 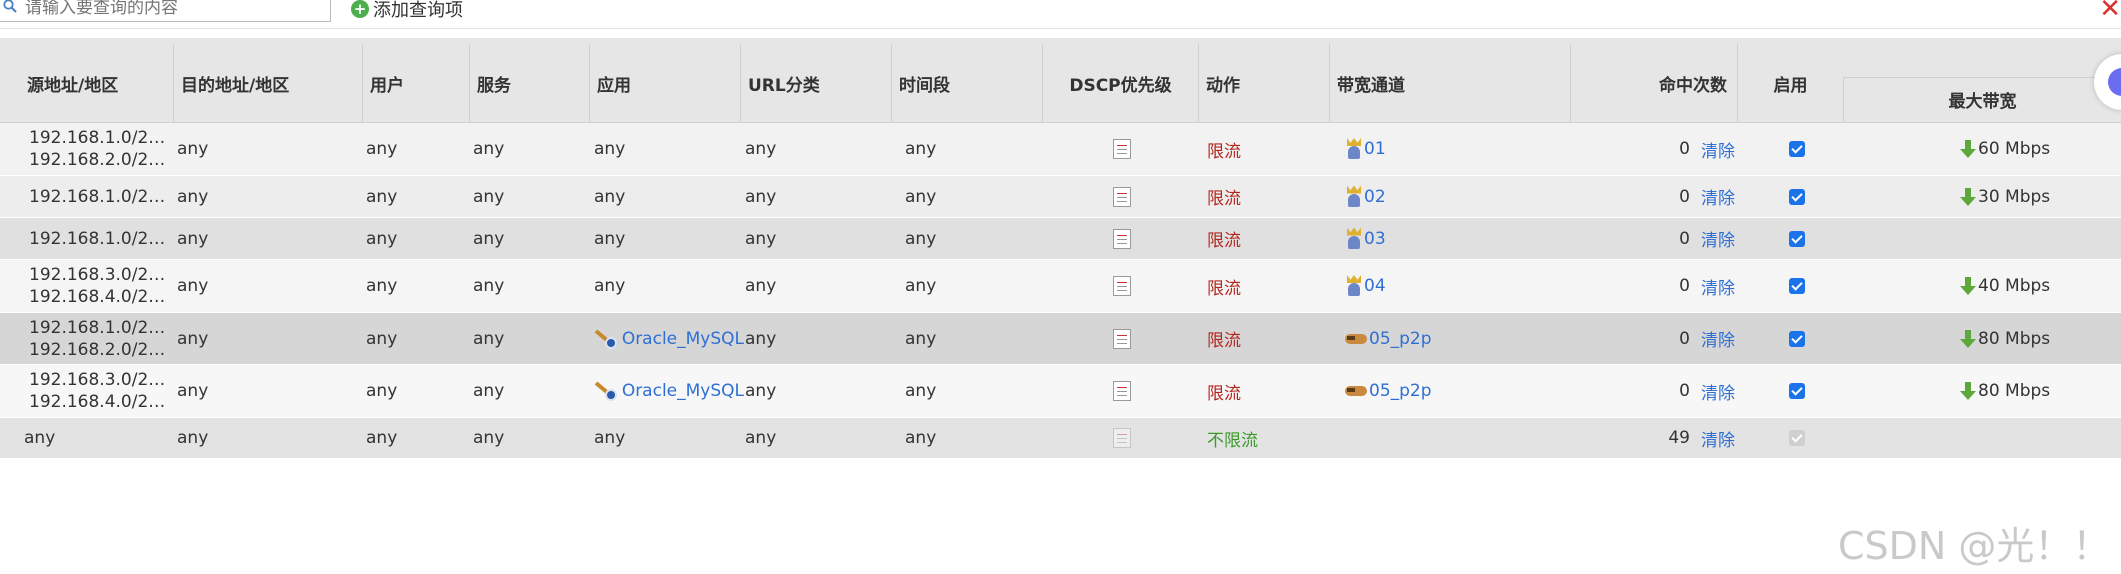 I want to click on header-time: 时间段, so click(x=966, y=83).